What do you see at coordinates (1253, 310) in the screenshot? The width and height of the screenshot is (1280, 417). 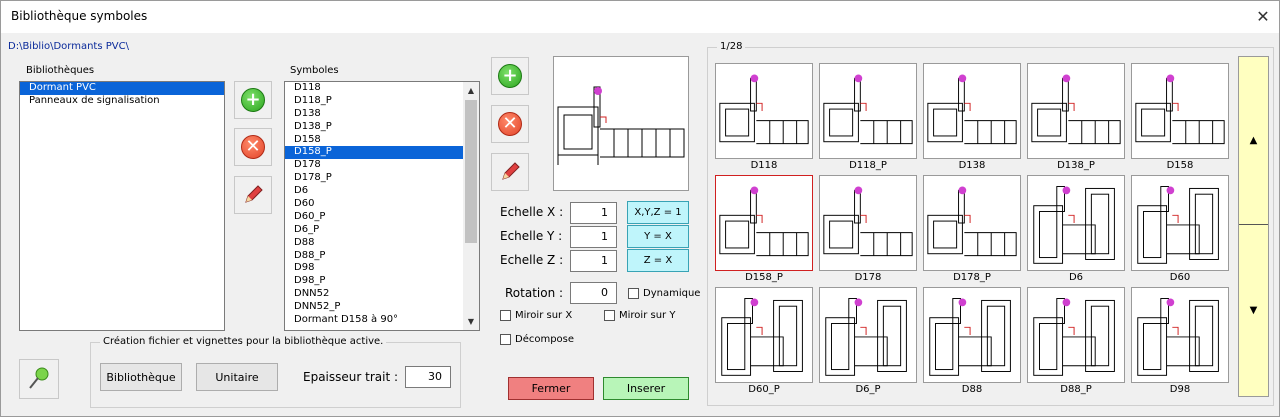 I see `gallery-scroll-down-icon: ▼` at bounding box center [1253, 310].